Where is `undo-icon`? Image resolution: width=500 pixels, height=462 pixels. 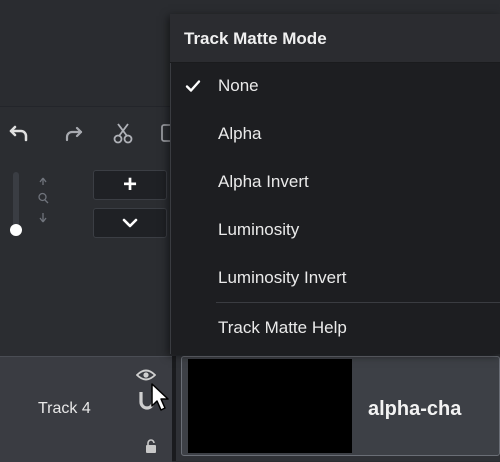 undo-icon is located at coordinates (19, 133).